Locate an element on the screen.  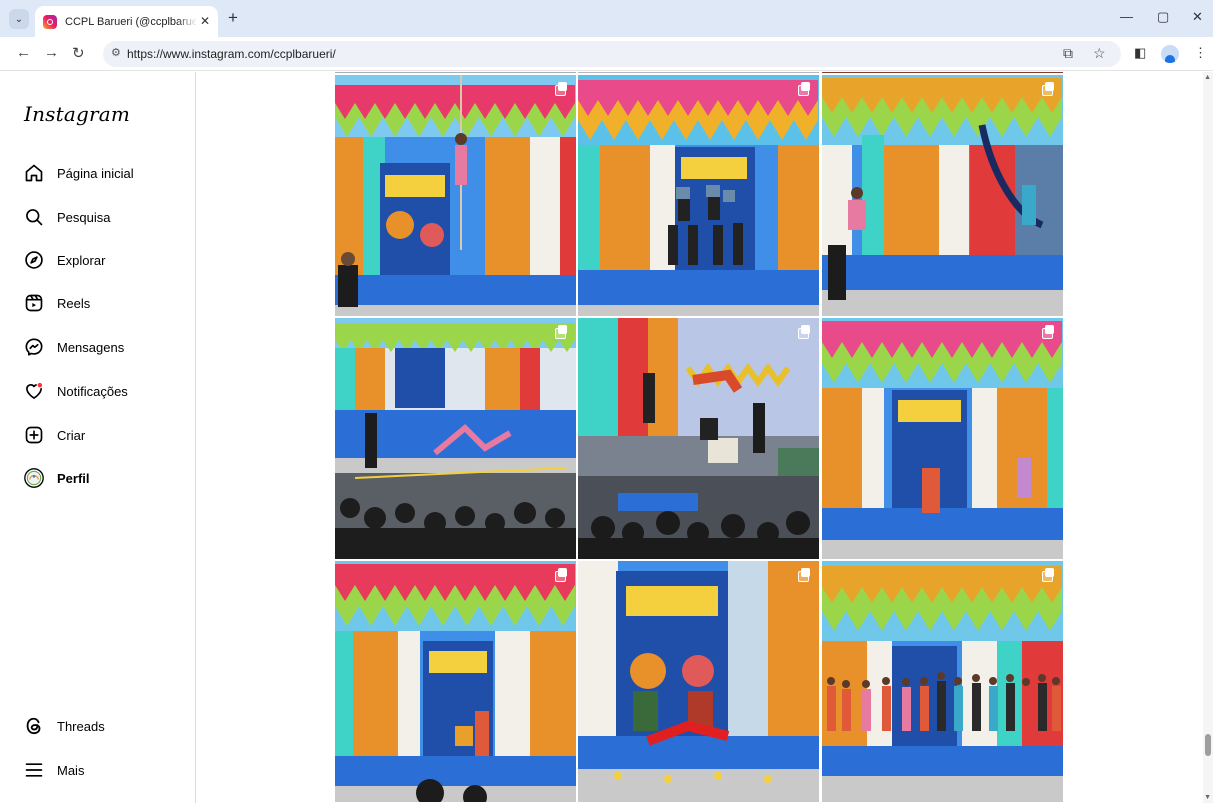
home-icon is located at coordinates (34, 173).